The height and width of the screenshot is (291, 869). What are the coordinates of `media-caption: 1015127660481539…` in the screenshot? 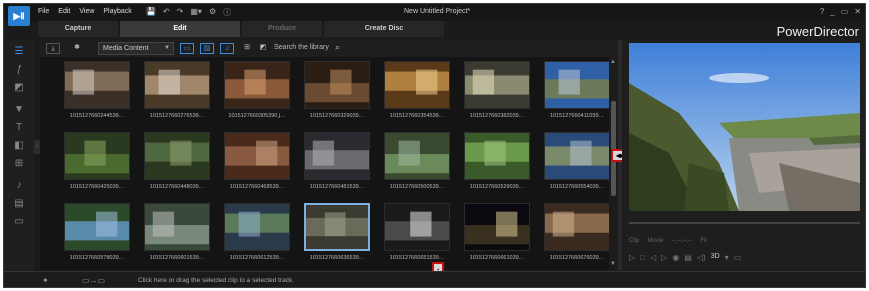 It's located at (337, 187).